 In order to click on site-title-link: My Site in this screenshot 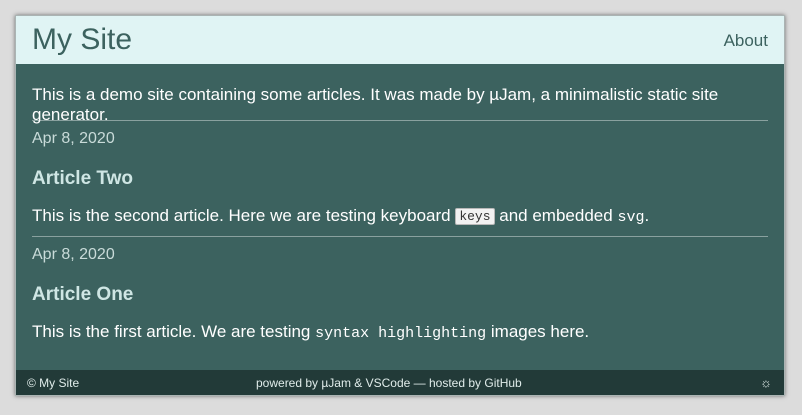, I will do `click(82, 40)`.